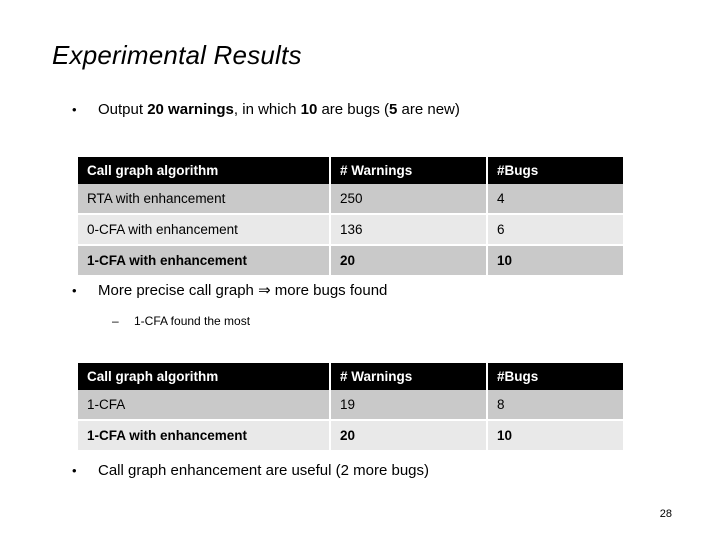  I want to click on table-row: 1-CFA 19 8, so click(350, 405).